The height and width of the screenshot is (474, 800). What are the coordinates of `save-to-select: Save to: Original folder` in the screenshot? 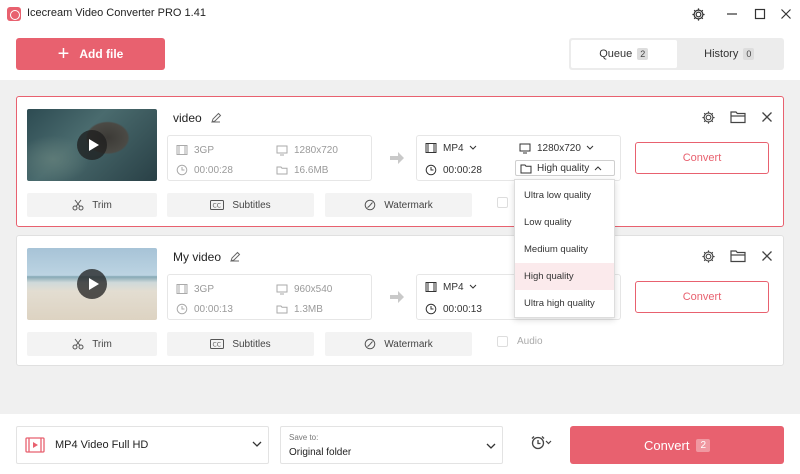 It's located at (391, 445).